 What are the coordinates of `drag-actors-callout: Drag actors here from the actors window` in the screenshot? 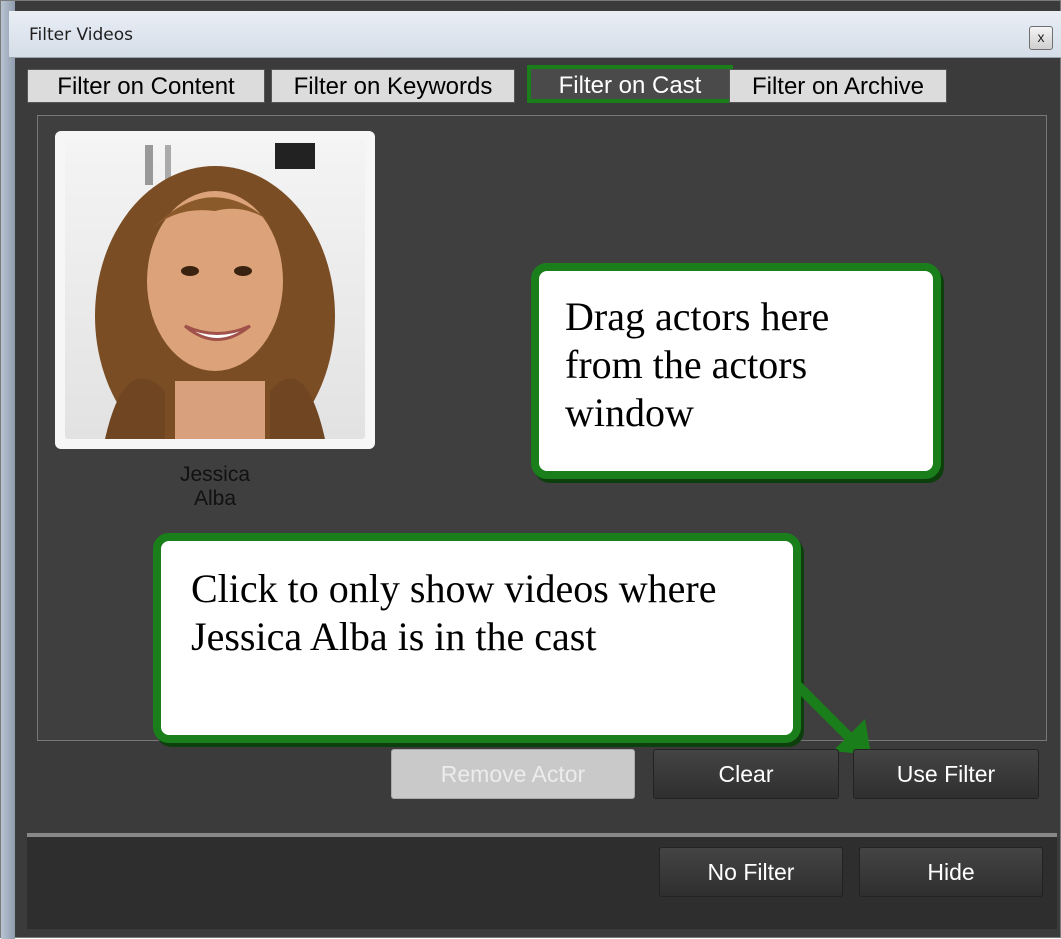 It's located at (736, 371).